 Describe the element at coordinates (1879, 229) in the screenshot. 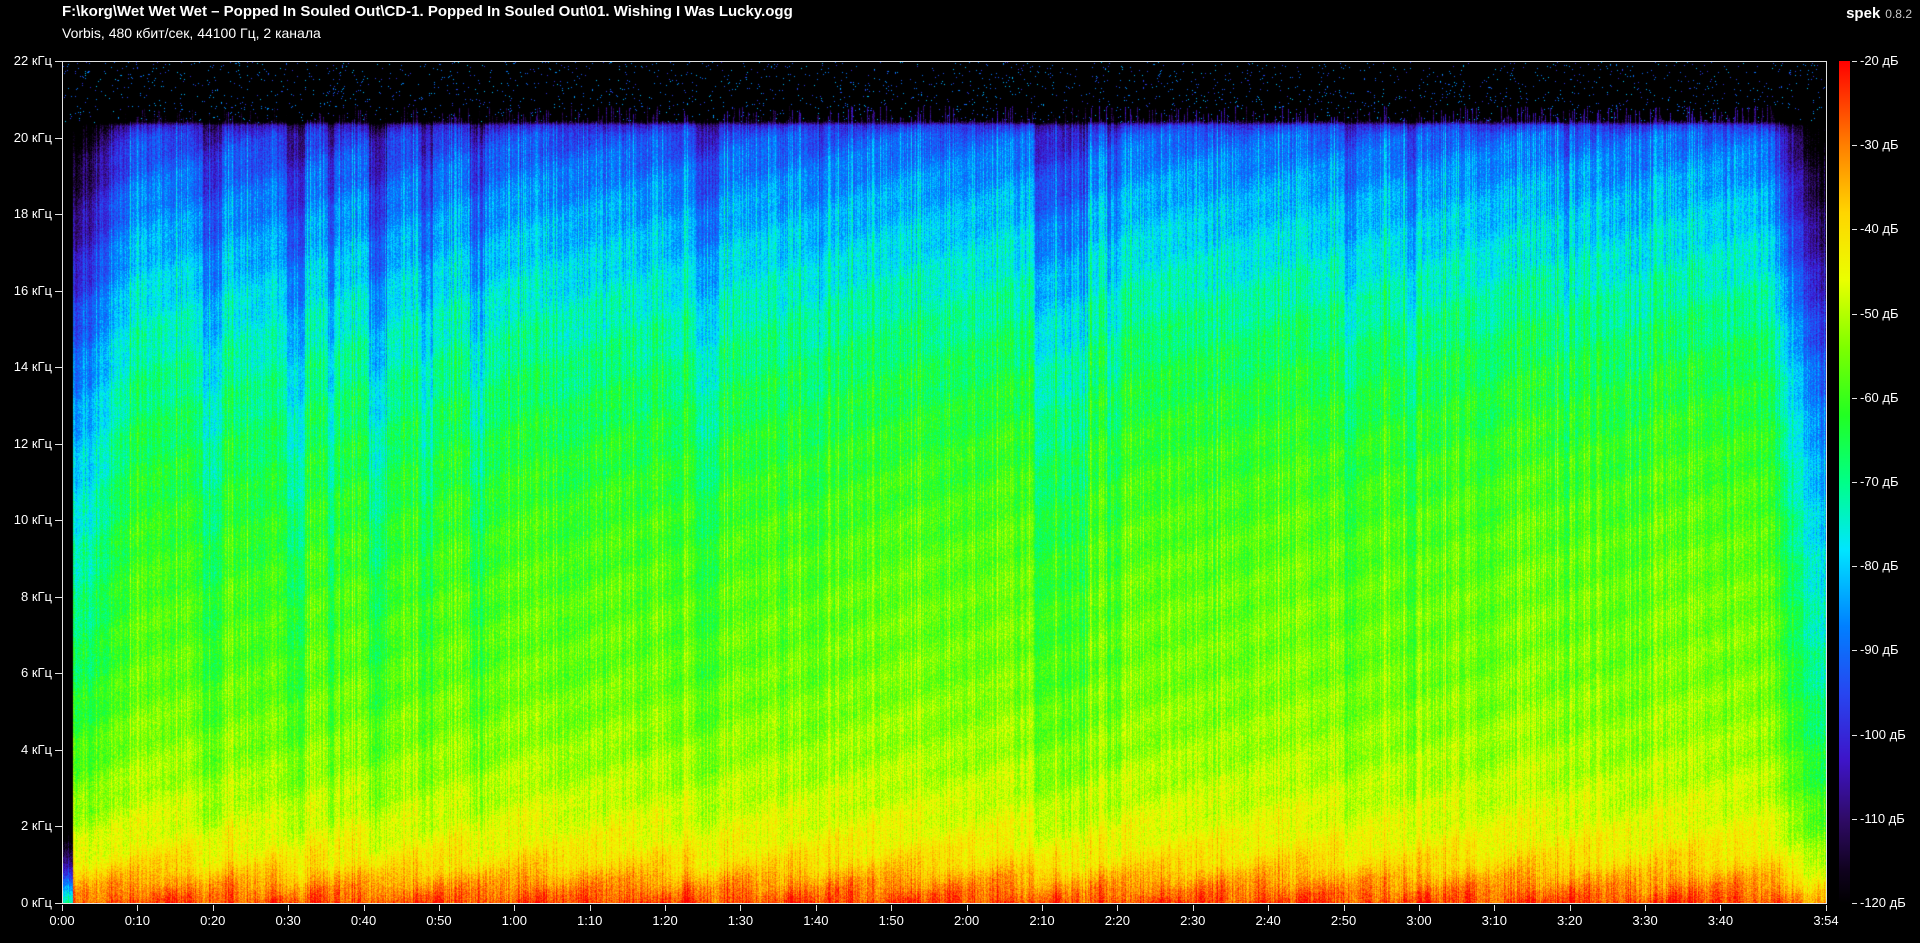

I see `legend-tick-label: -40 дБ` at that location.